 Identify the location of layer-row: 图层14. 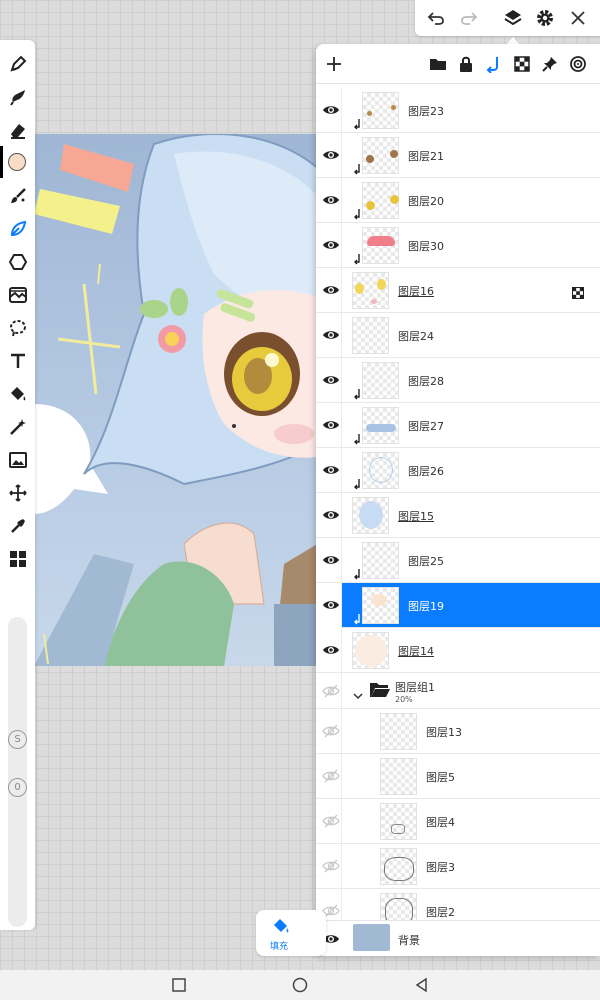
(458, 650).